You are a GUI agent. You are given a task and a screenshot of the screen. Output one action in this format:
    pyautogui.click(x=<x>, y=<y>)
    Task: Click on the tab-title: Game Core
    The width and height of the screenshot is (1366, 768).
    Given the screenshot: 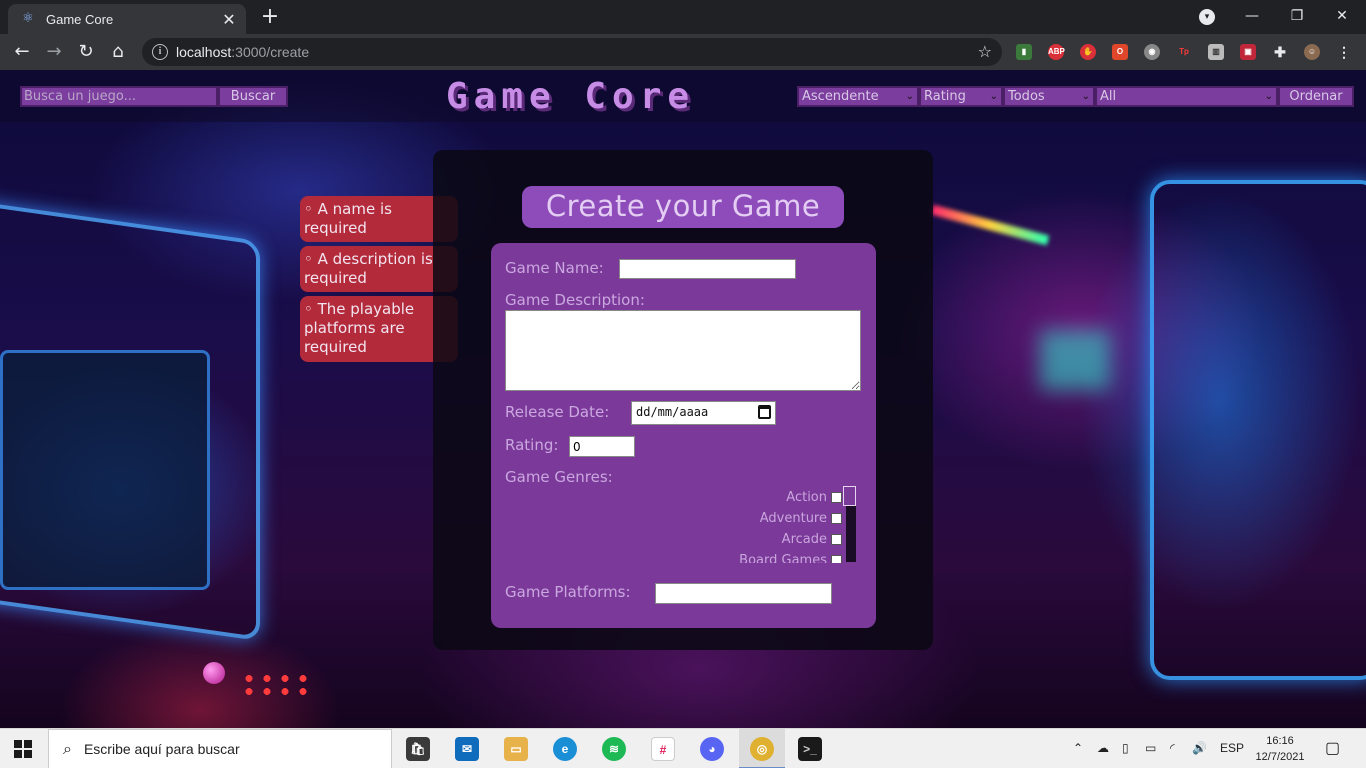 What is the action you would take?
    pyautogui.click(x=80, y=19)
    